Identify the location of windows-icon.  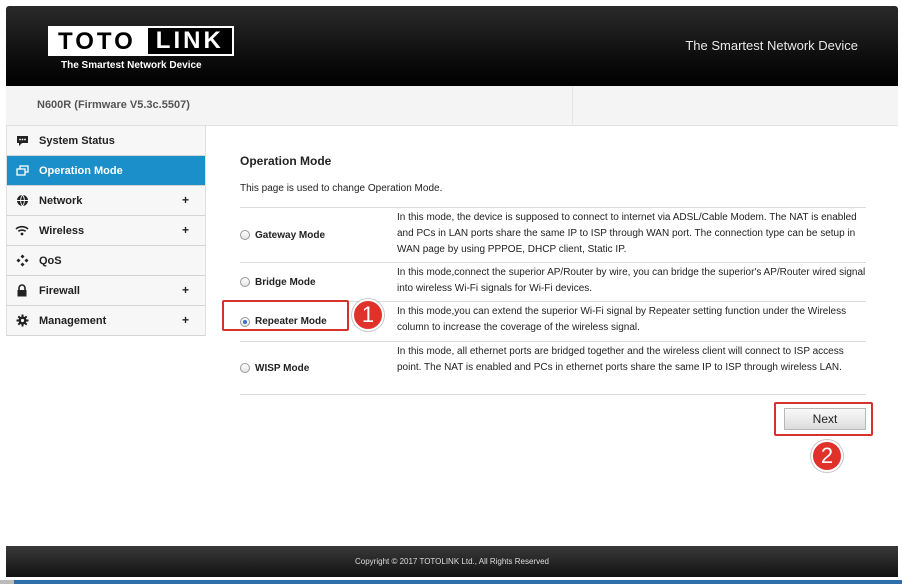
(22, 171).